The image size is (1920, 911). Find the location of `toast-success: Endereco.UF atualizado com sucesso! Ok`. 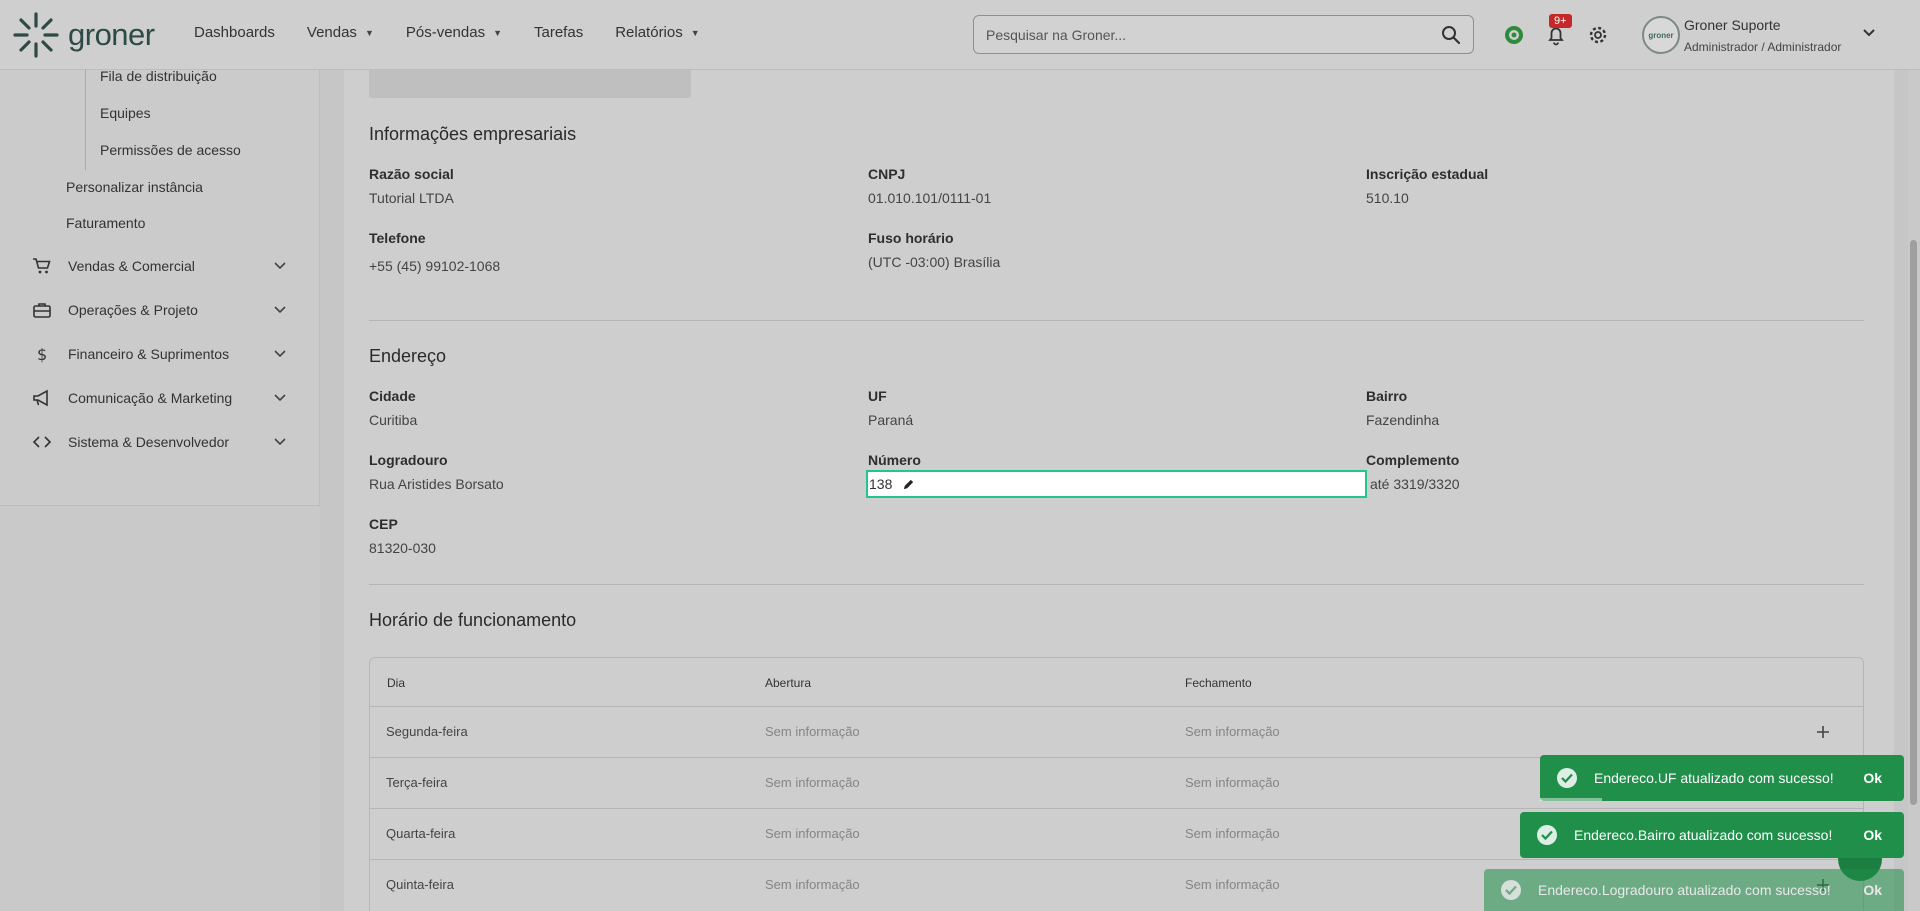

toast-success: Endereco.UF atualizado com sucesso! Ok is located at coordinates (1722, 778).